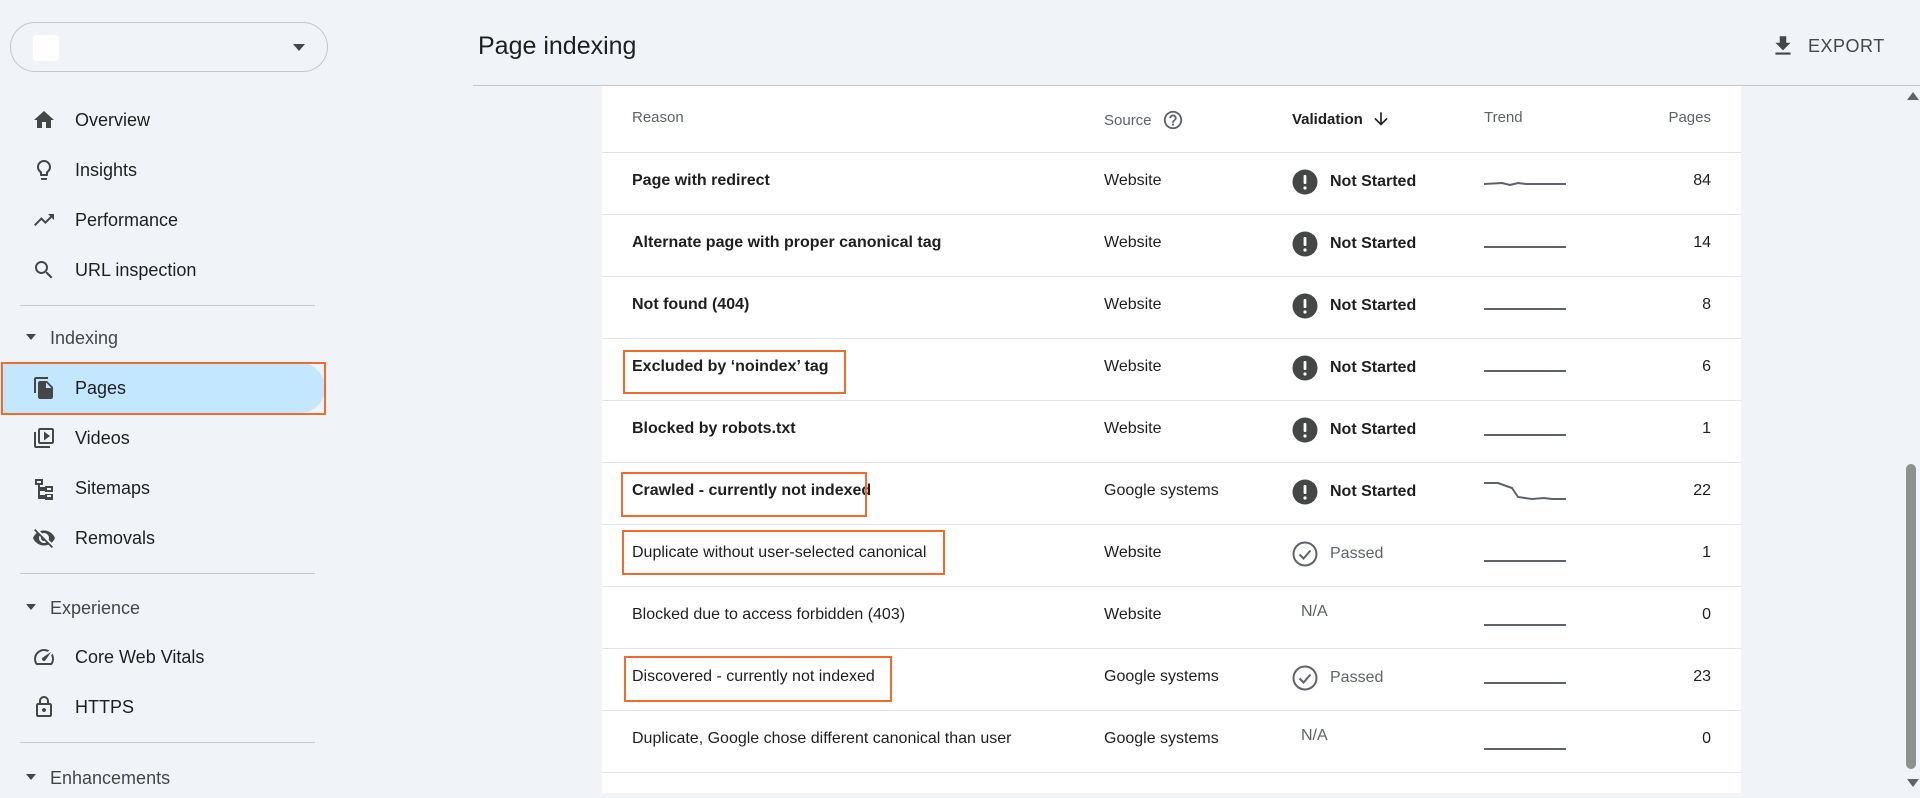 The image size is (1920, 798). I want to click on sidebar-item-performance: Performance, so click(162, 220).